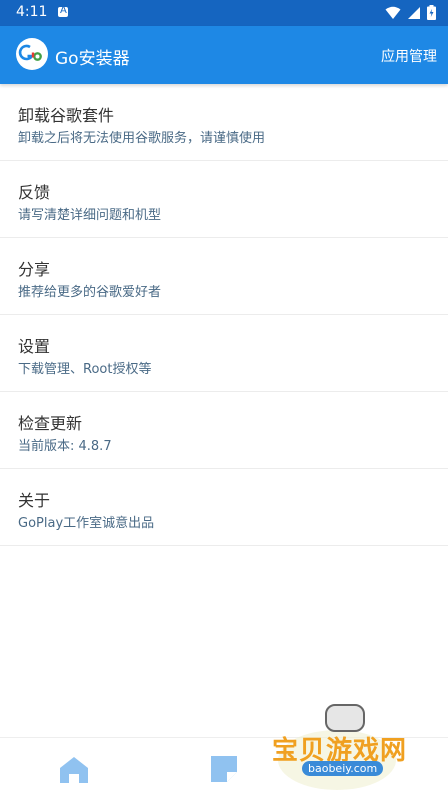 The image size is (448, 799). Describe the element at coordinates (34, 346) in the screenshot. I see `item-title: 设置` at that location.